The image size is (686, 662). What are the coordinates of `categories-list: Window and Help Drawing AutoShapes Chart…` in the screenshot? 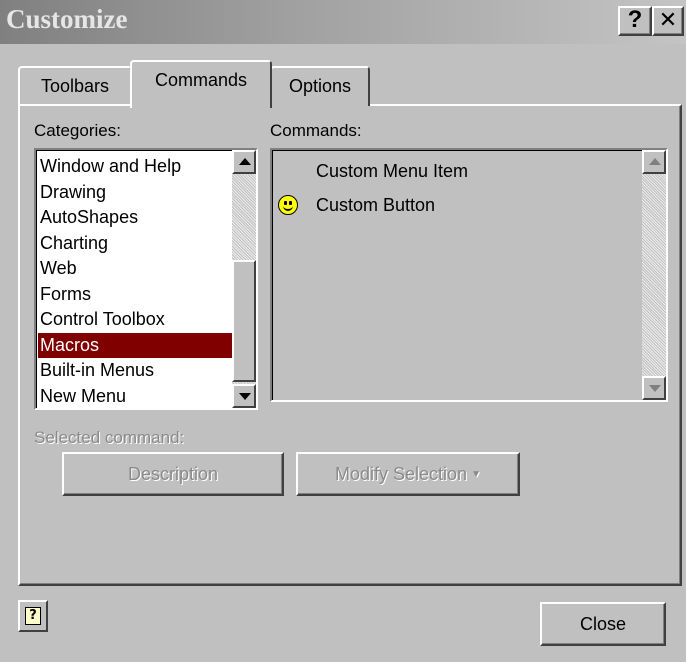 It's located at (146, 279).